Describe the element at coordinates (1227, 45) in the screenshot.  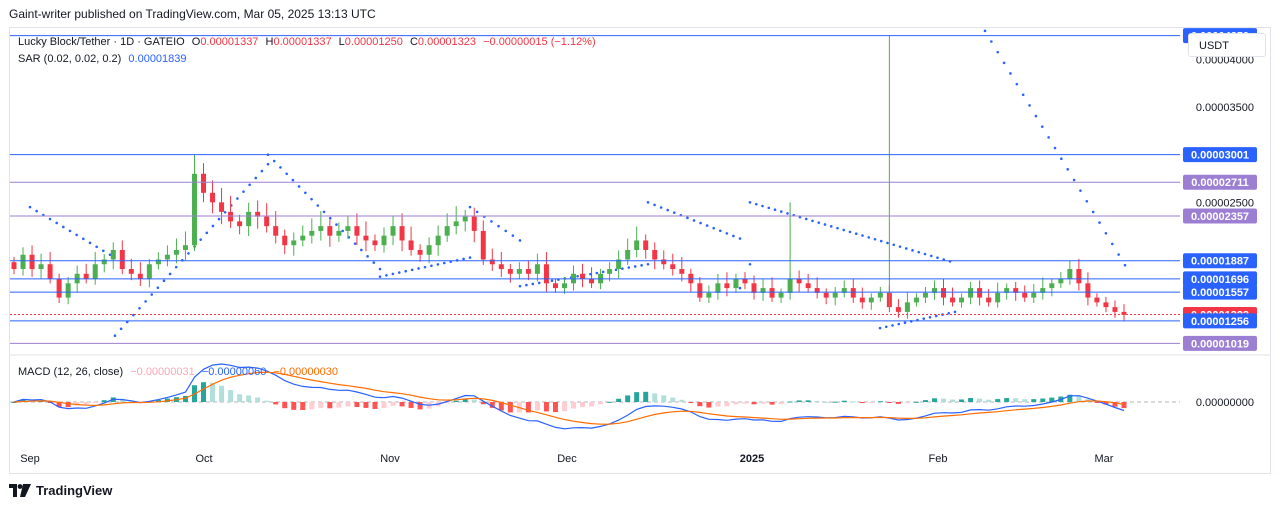
I see `currency-selector: USDT` at that location.